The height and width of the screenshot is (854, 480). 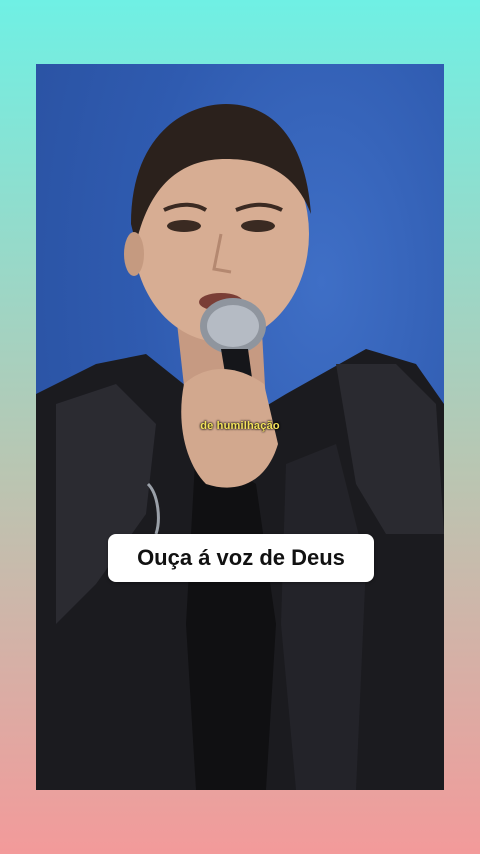 I want to click on song-subtitle: de humilhação, so click(x=240, y=426).